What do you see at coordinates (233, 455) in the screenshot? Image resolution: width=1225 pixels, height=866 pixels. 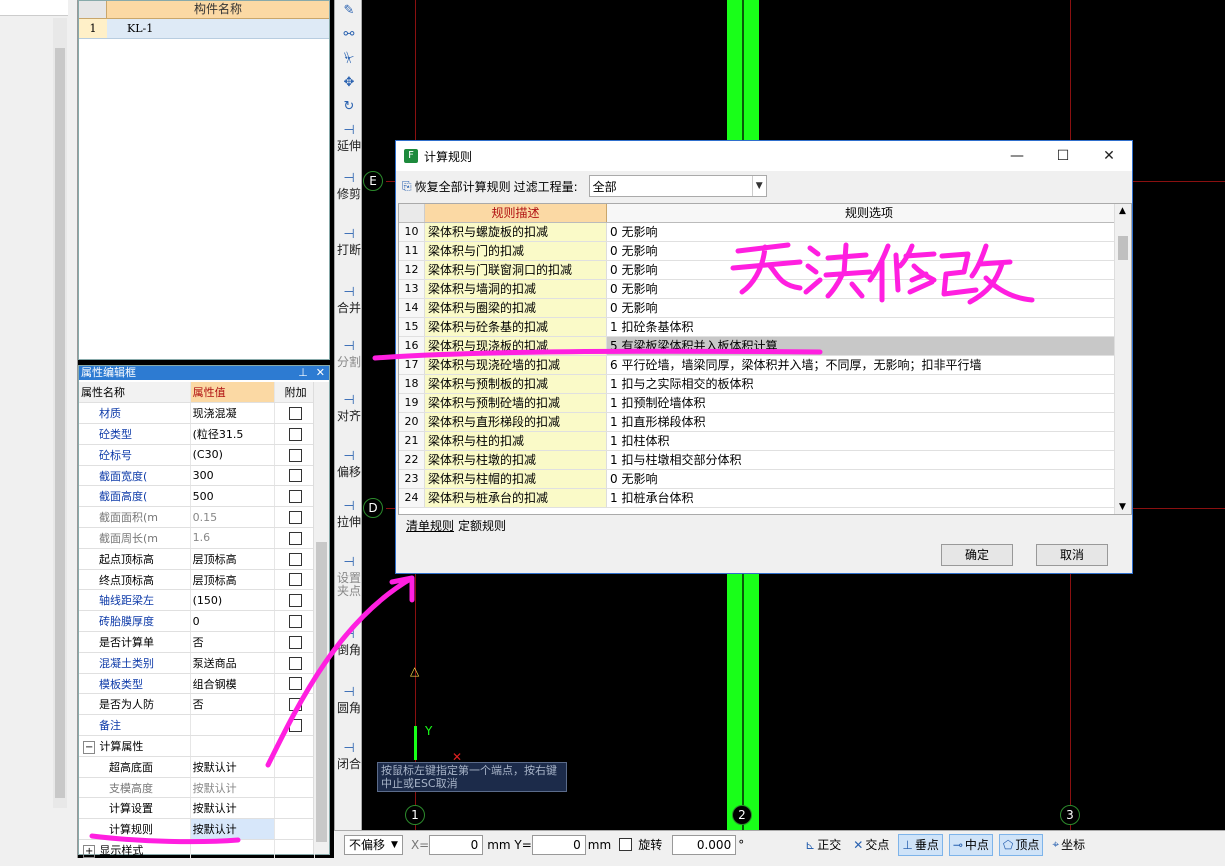 I see `property-value: (C30)` at bounding box center [233, 455].